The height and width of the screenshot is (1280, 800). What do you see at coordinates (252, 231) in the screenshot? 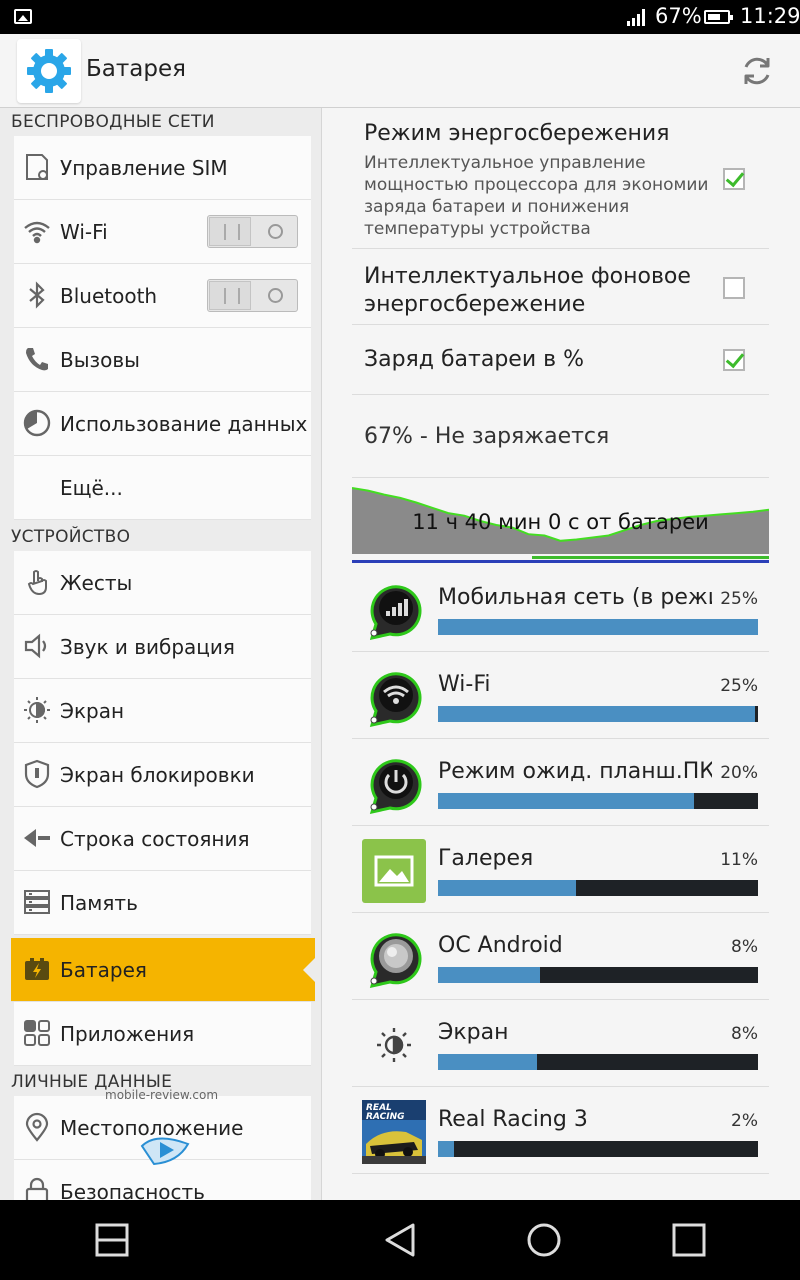
I see `wifi-toggle` at bounding box center [252, 231].